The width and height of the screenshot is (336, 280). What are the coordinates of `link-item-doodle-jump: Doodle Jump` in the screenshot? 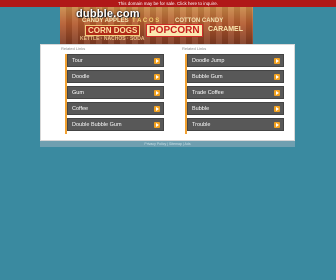 It's located at (235, 60).